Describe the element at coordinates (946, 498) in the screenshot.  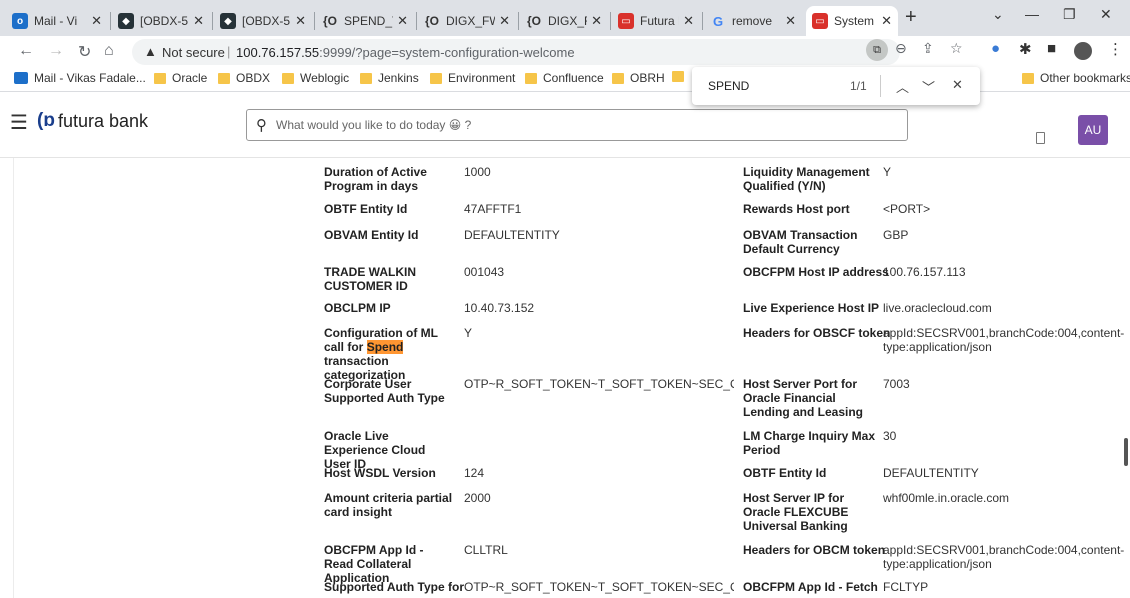
I see `field-value: whf00mle.in.oracle.com` at that location.